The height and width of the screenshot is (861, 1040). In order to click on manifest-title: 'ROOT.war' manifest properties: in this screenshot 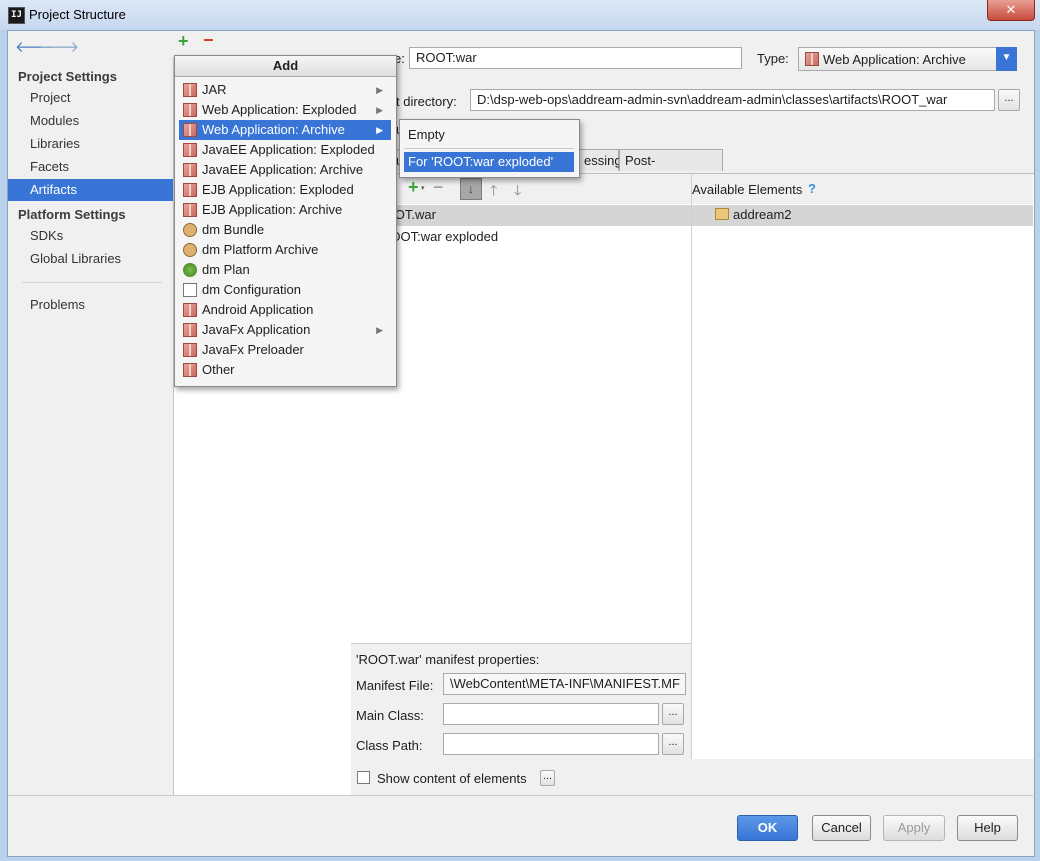, I will do `click(448, 659)`.